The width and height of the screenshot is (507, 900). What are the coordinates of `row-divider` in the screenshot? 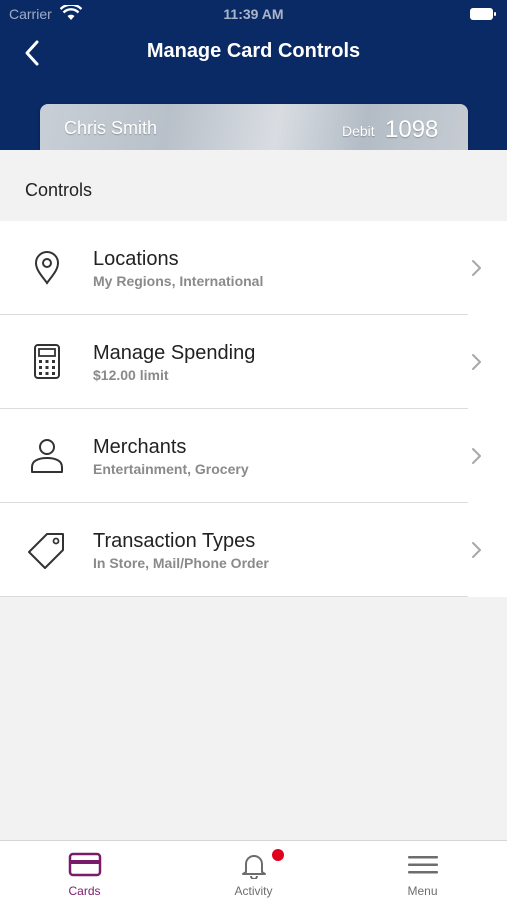 It's located at (234, 596).